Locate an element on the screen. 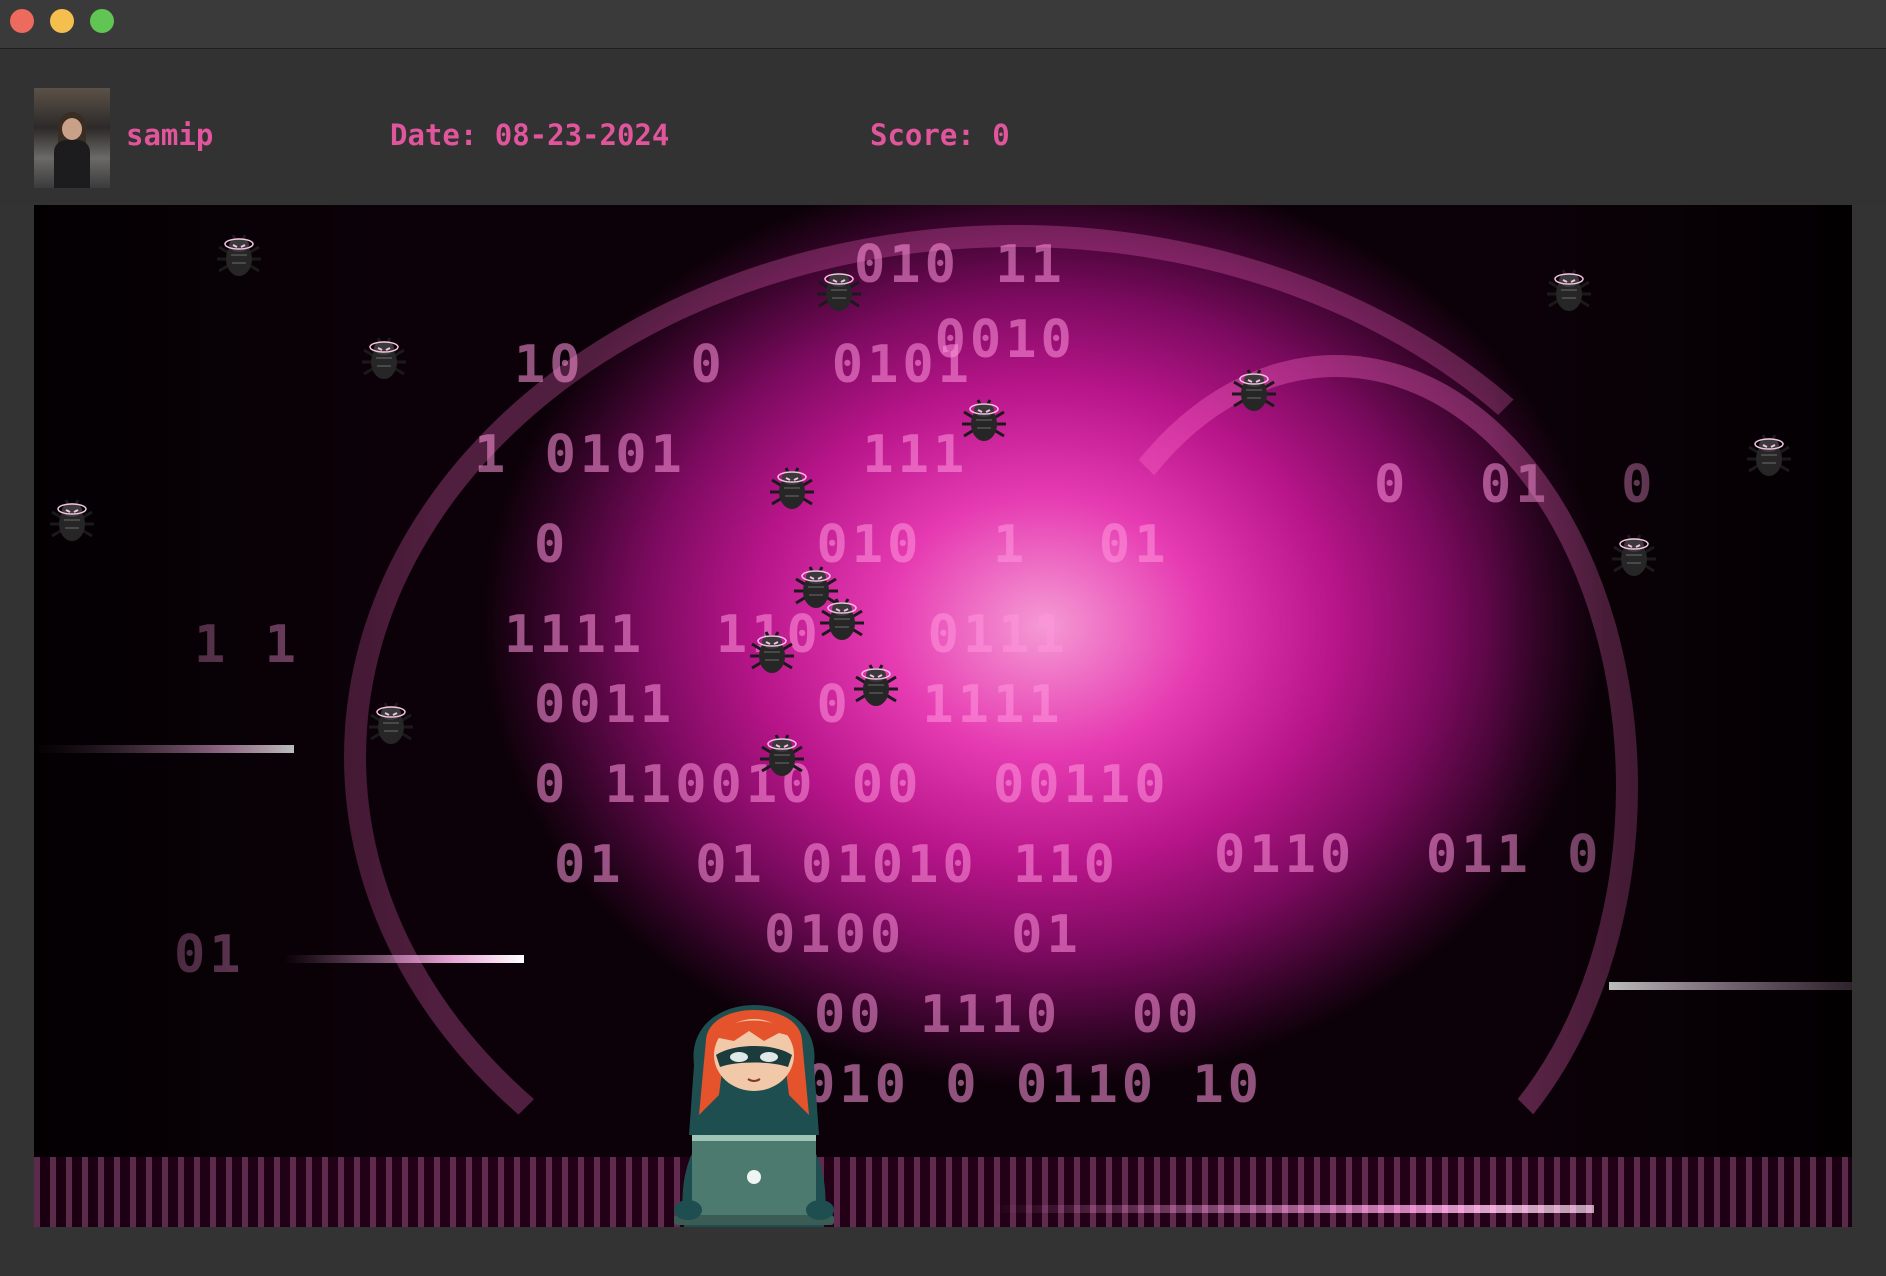 This screenshot has height=1276, width=1886. close-window-button is located at coordinates (22, 21).